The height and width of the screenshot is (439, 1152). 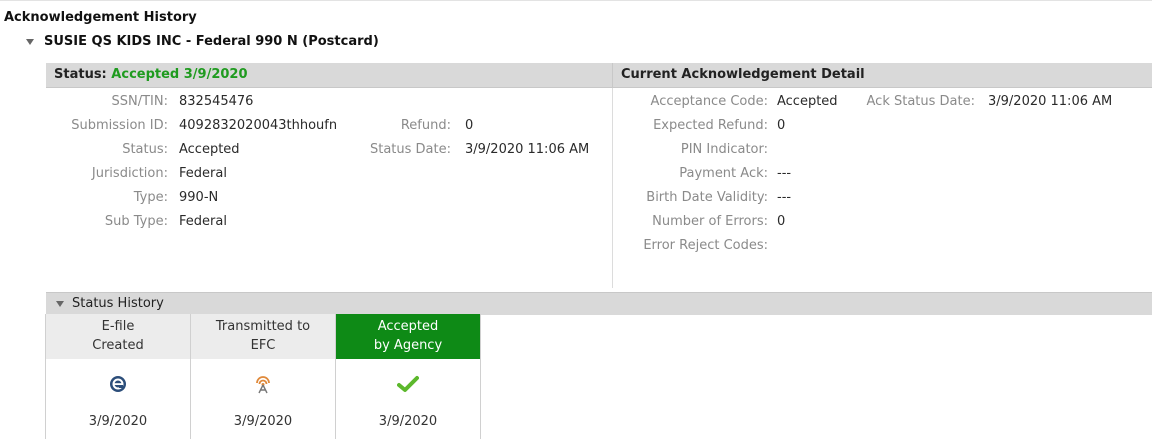 I want to click on checkmark-icon, so click(x=408, y=386).